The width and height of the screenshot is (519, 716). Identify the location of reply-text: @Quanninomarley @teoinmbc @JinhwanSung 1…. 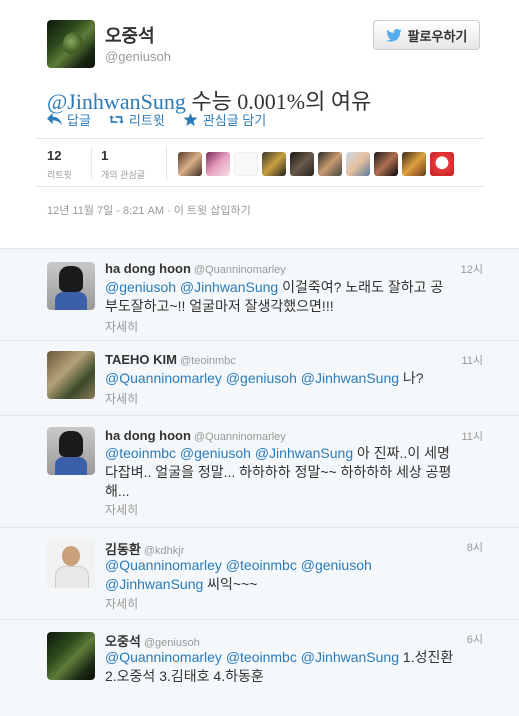
(295, 667).